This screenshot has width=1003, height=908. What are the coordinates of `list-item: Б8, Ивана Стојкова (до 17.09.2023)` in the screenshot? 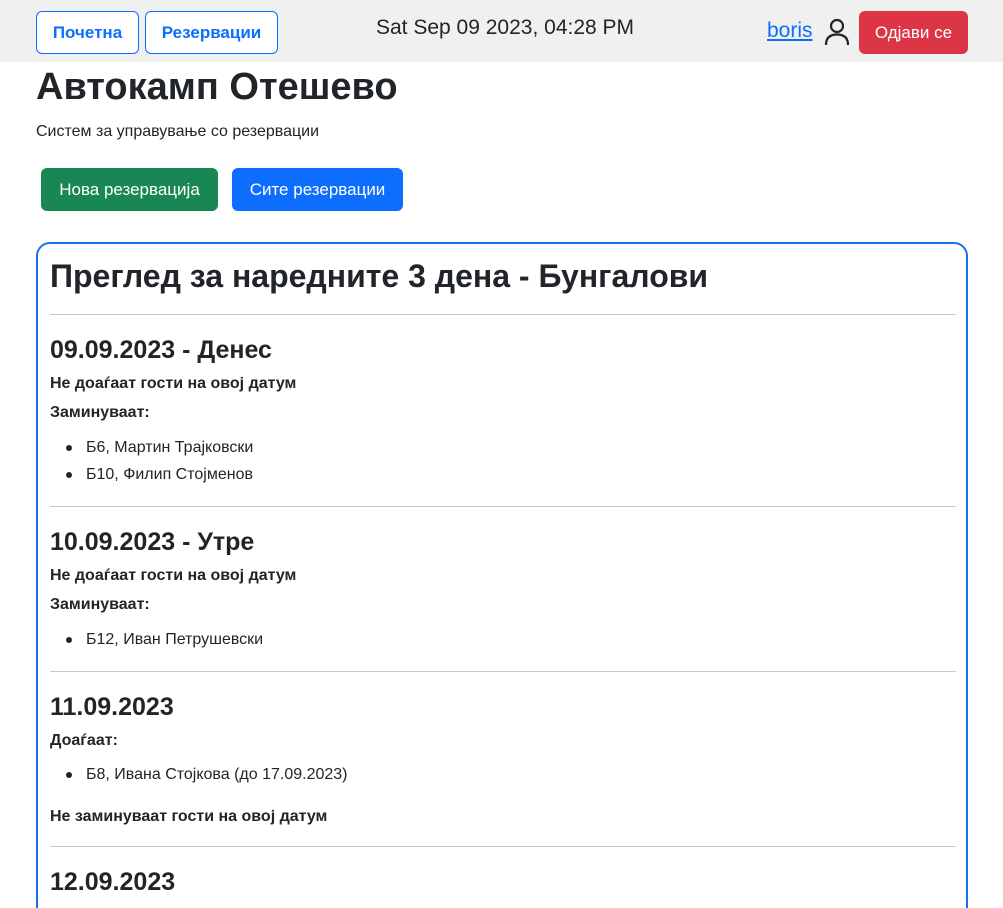 It's located at (207, 777).